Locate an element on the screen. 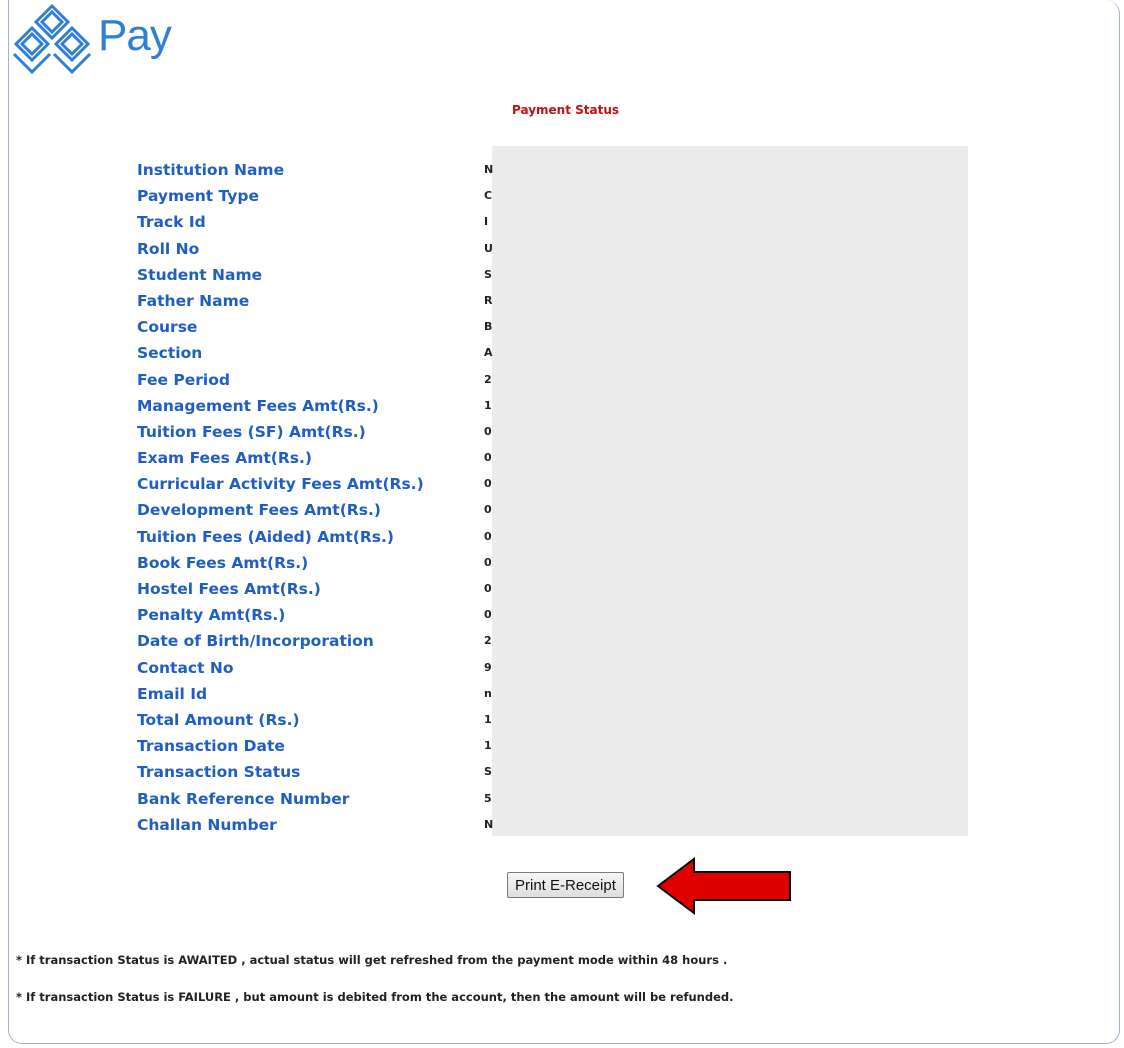 This screenshot has height=1048, width=1124. detail-label: Roll No is located at coordinates (168, 248).